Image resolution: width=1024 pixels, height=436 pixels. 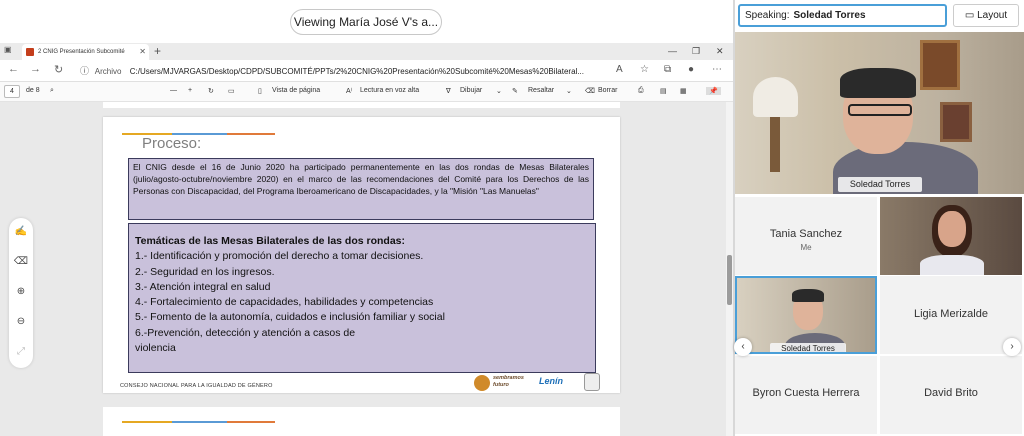 I want to click on new-tab-button: +, so click(x=157, y=51).